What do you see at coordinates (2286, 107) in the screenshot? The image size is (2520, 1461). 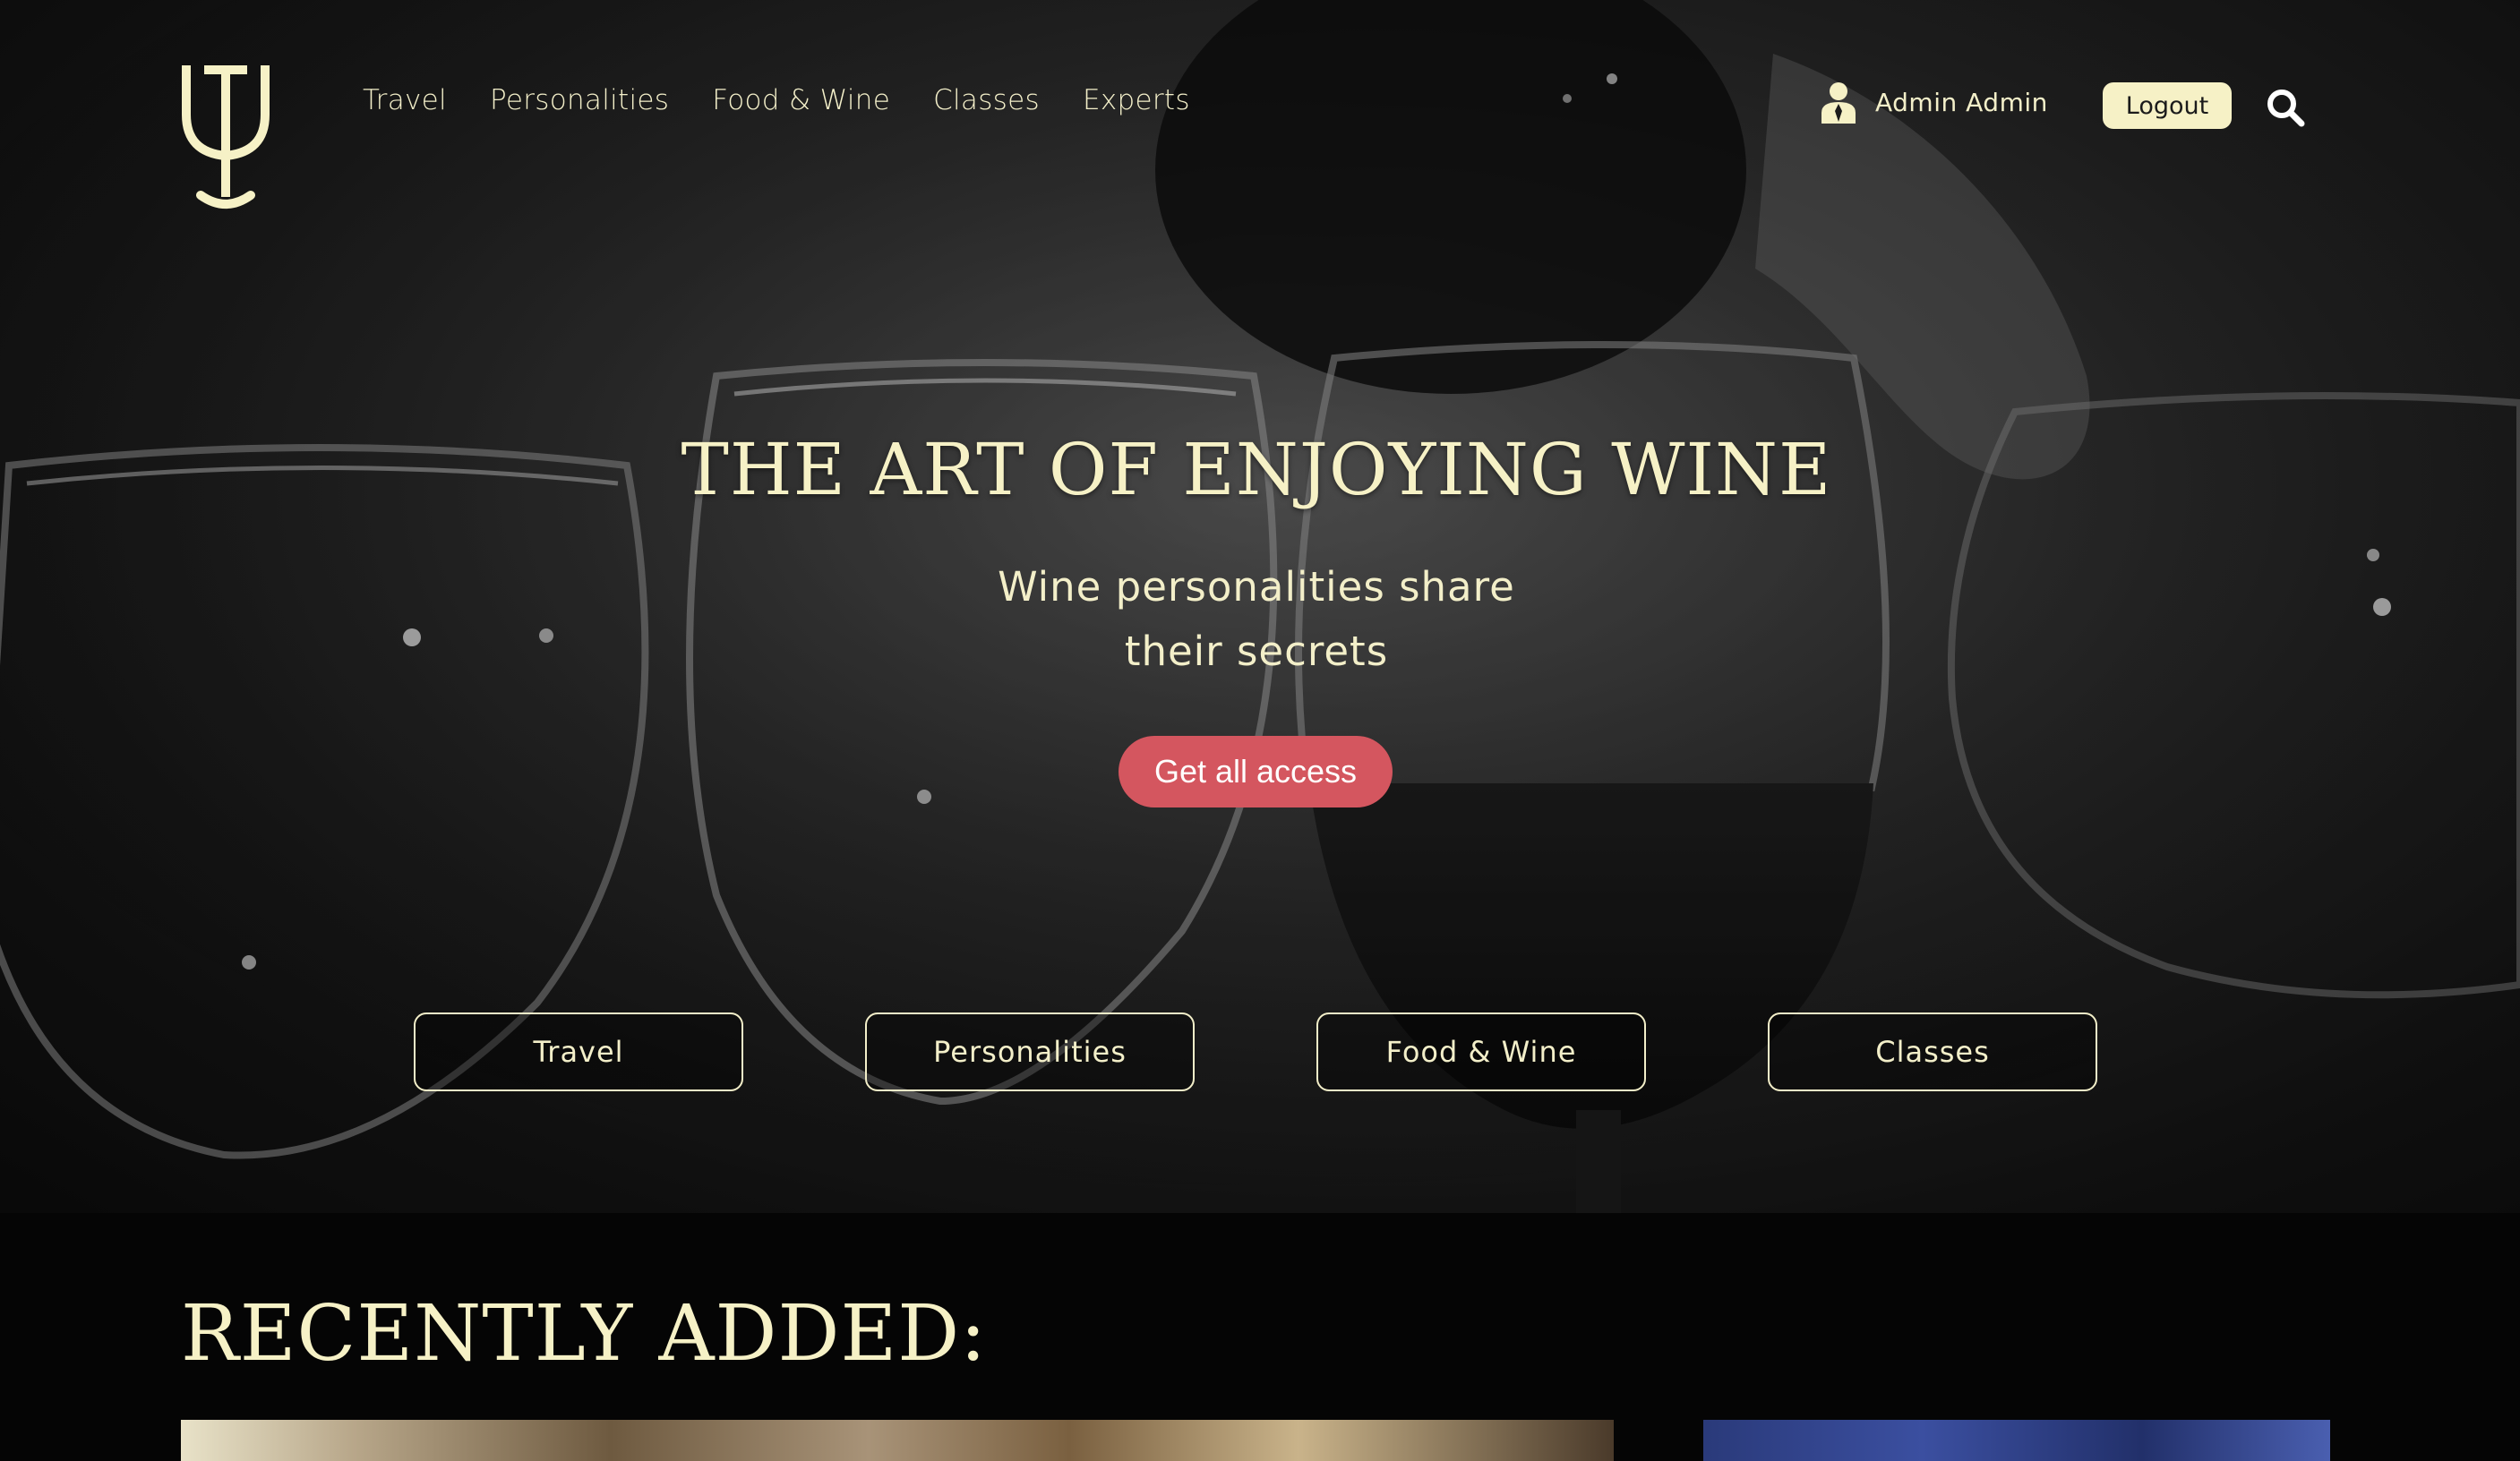 I see `search-icon` at bounding box center [2286, 107].